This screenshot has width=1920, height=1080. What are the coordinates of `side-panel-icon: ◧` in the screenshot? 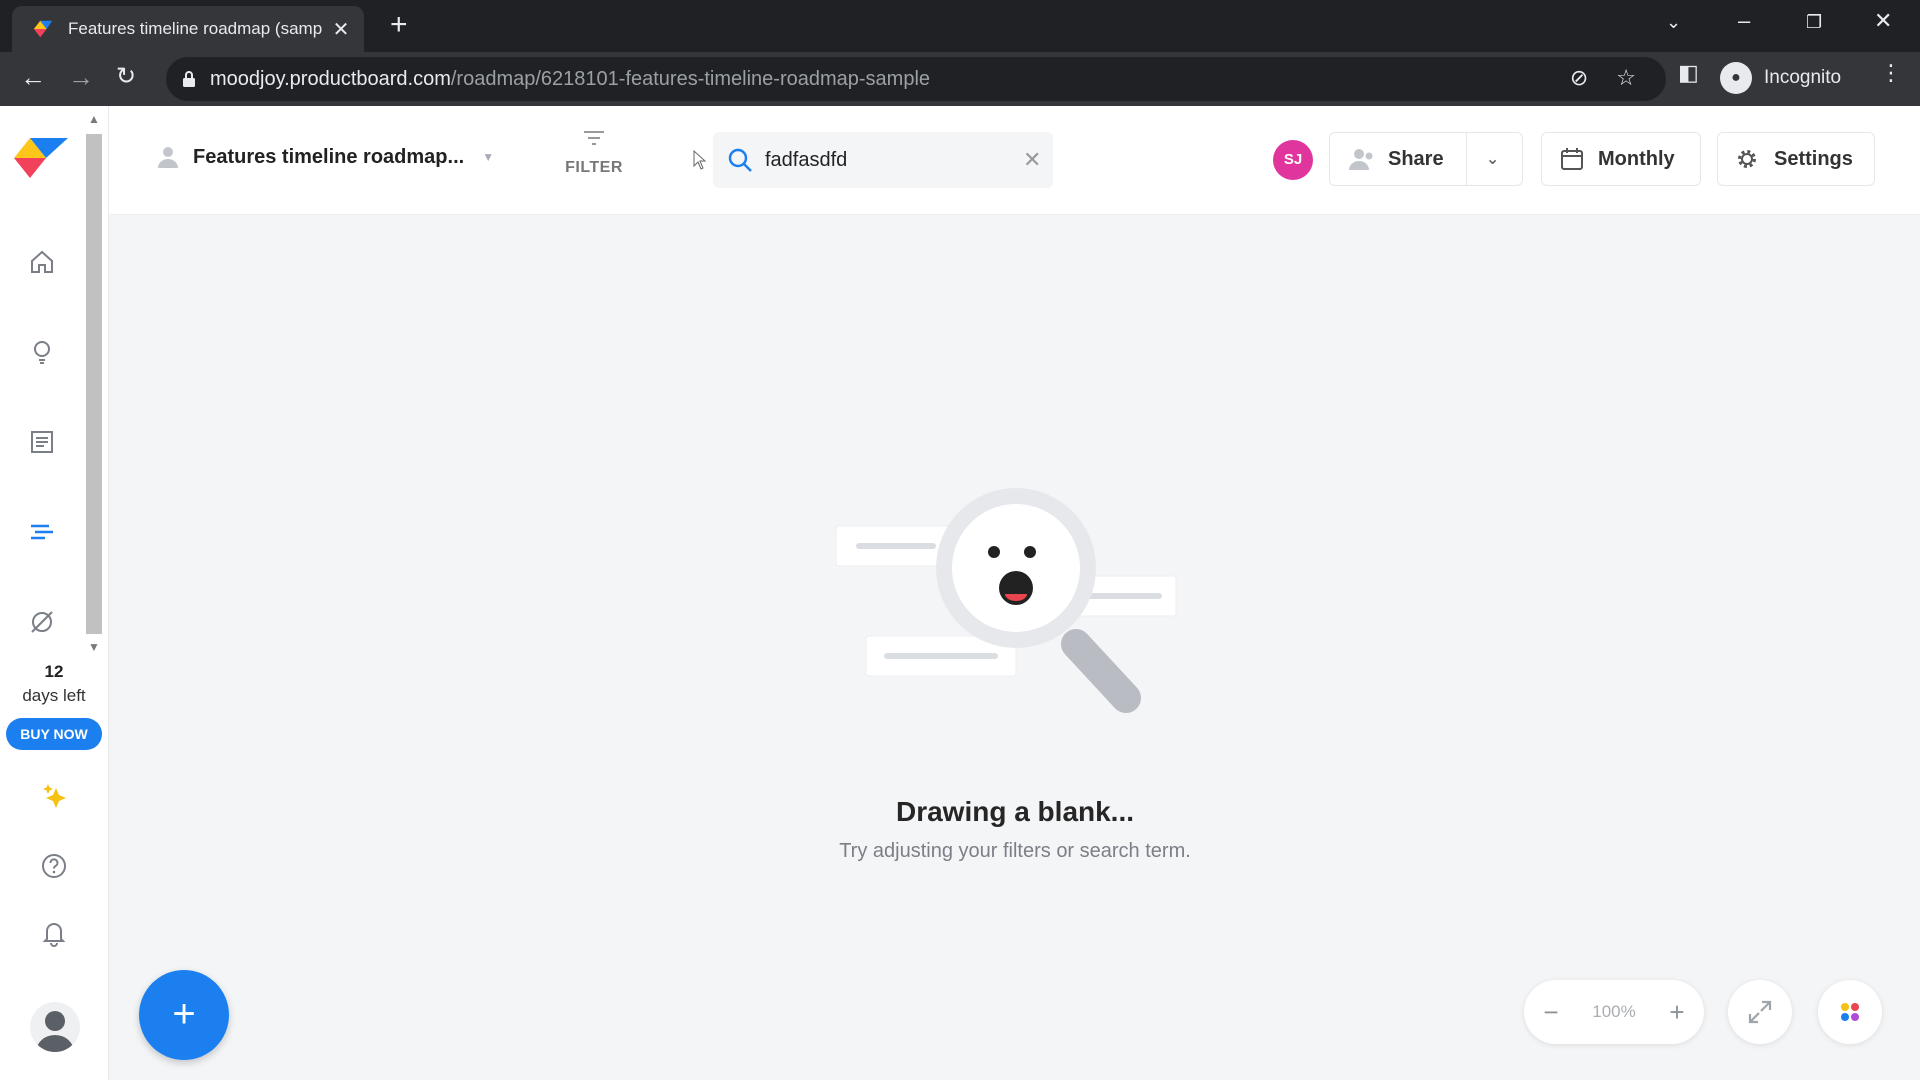 It's located at (1688, 73).